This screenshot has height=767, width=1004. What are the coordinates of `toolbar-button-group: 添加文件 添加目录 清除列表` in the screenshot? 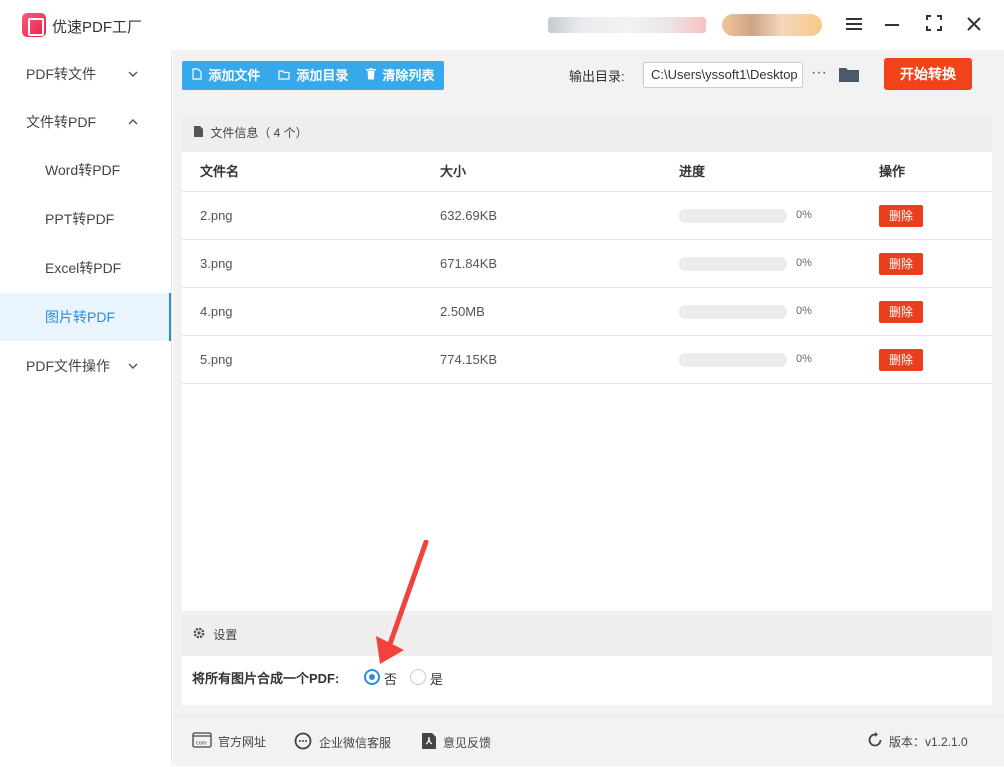 It's located at (313, 75).